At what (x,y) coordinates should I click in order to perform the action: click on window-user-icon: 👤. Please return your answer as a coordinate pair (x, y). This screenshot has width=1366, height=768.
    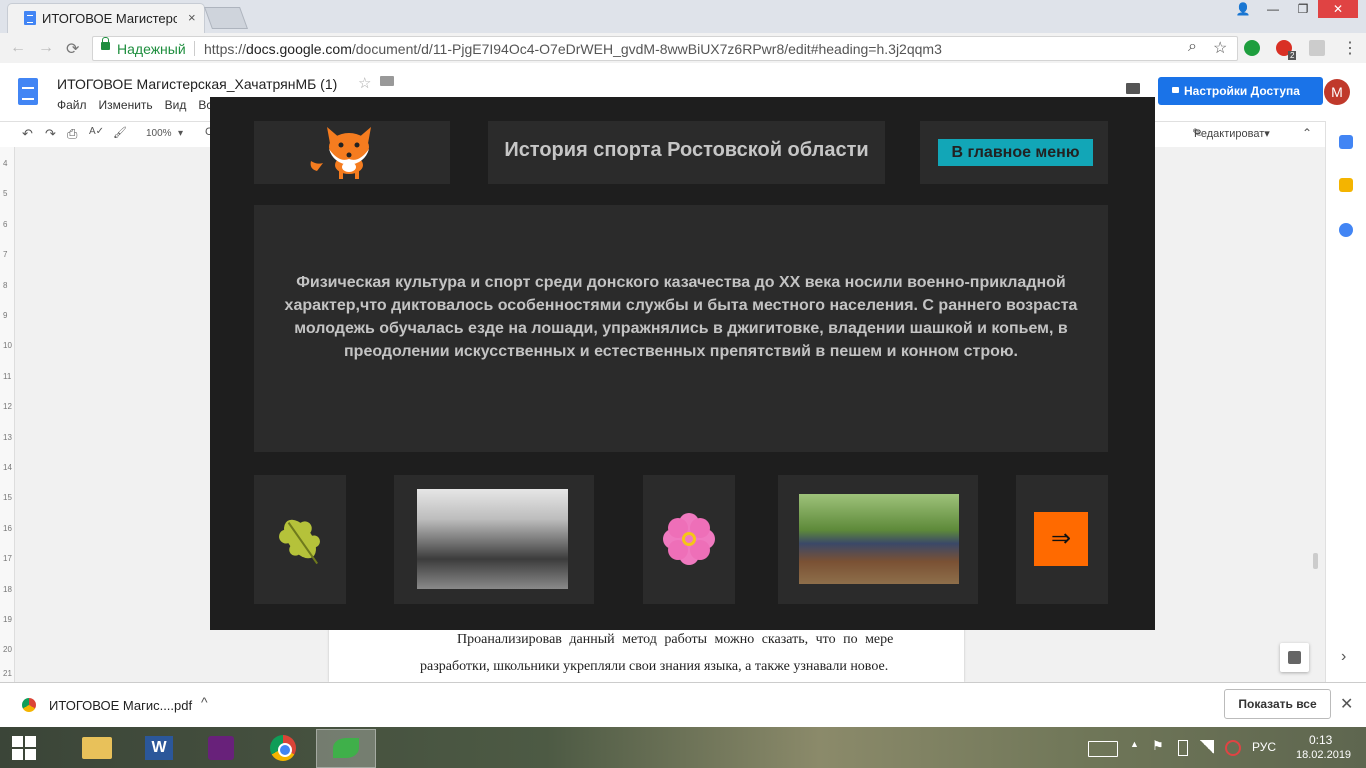
    Looking at the image, I should click on (1243, 9).